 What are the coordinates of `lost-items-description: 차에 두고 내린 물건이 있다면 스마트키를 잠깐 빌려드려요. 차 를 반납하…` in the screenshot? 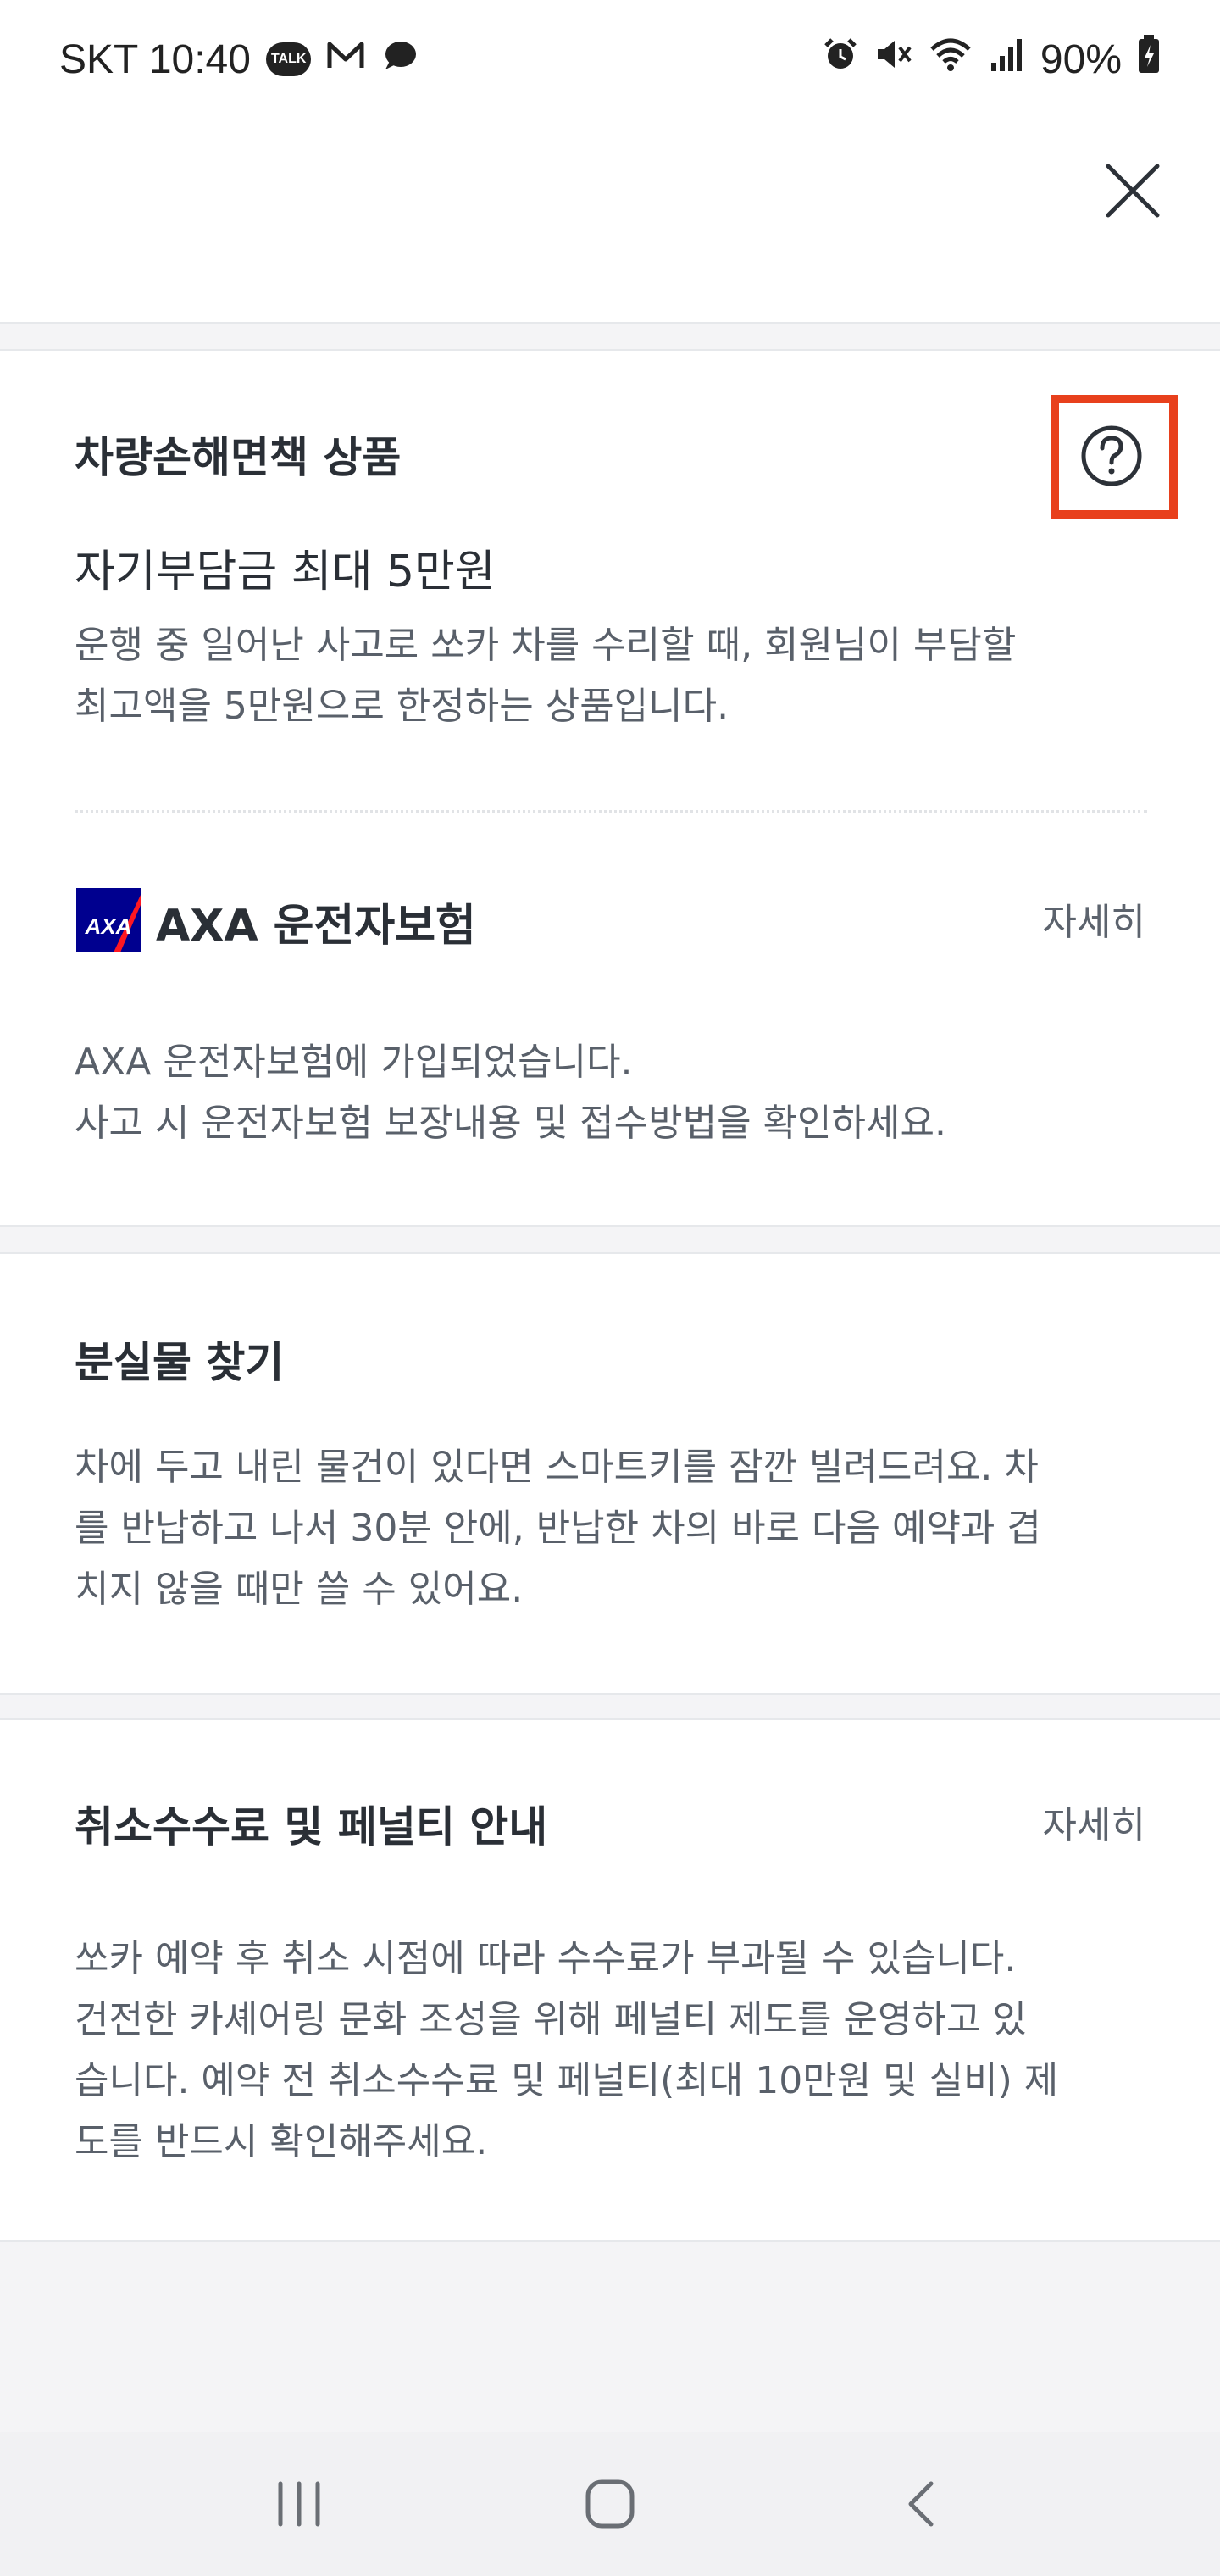 It's located at (613, 1528).